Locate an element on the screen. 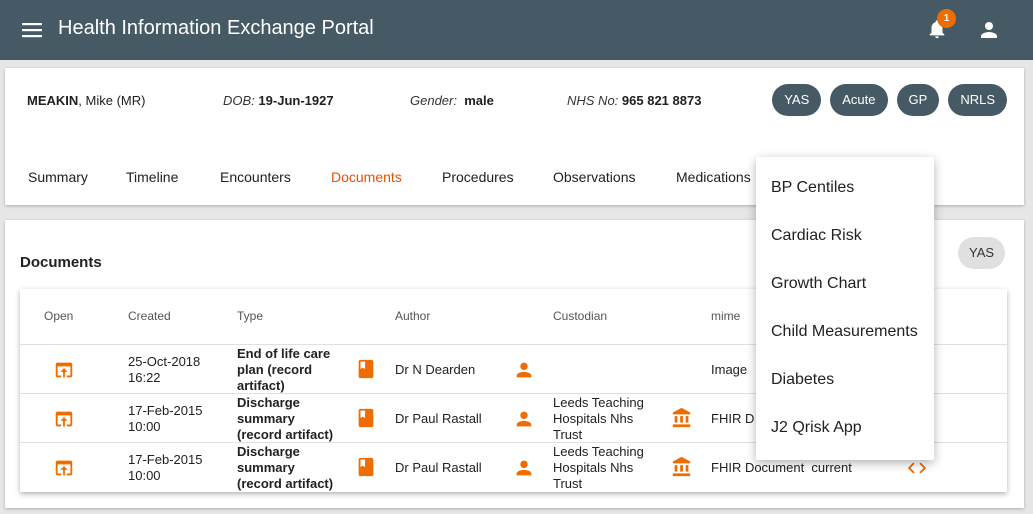  chip-nrls: NRLS is located at coordinates (977, 100).